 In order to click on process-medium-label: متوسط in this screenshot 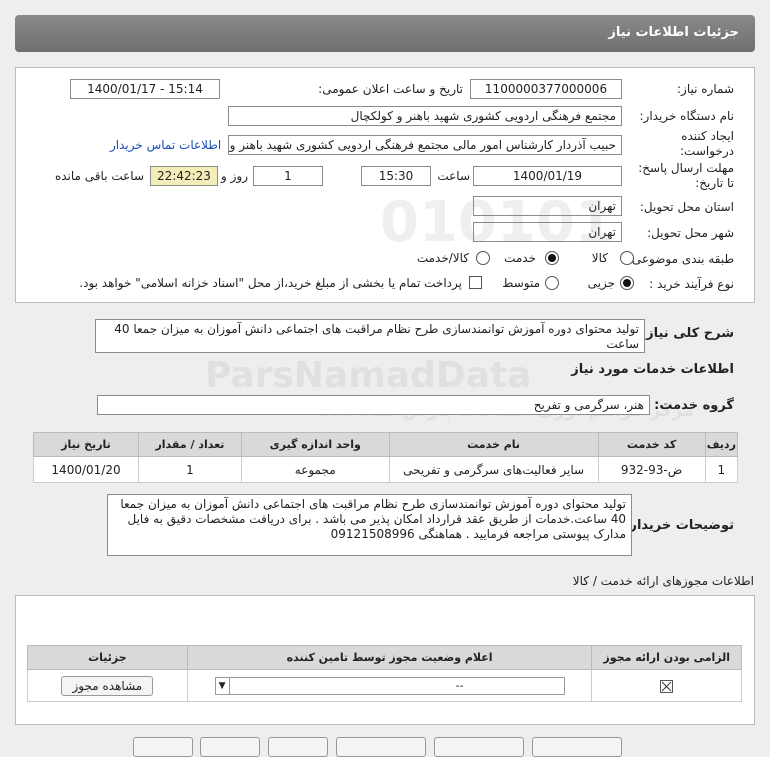, I will do `click(521, 283)`.